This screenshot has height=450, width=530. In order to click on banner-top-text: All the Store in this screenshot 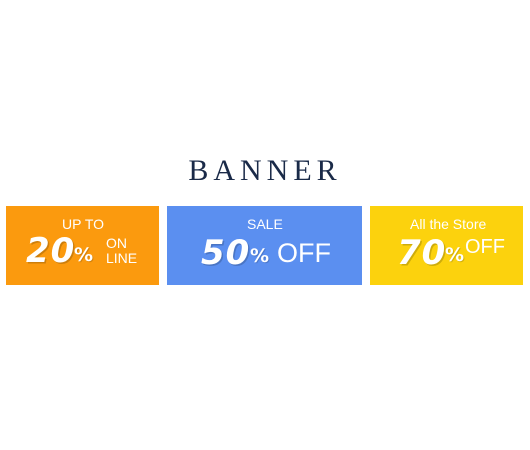, I will do `click(448, 224)`.